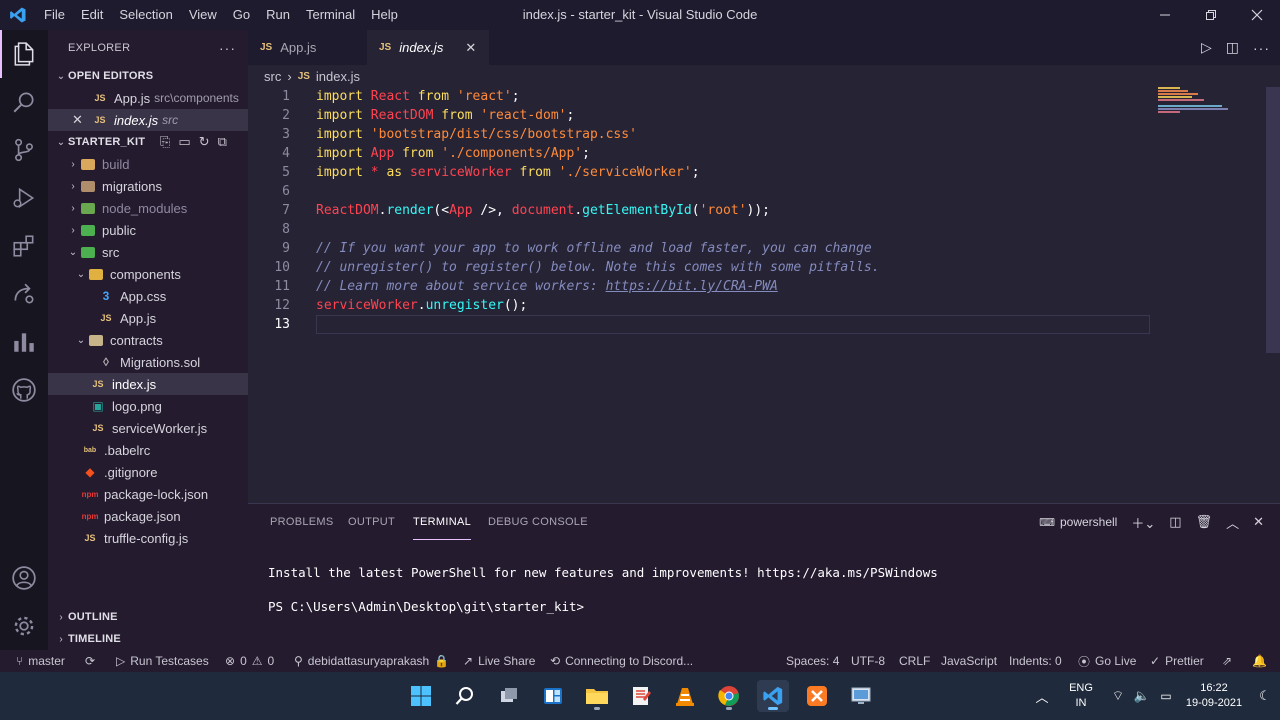  I want to click on menu-edit: Edit, so click(92, 15).